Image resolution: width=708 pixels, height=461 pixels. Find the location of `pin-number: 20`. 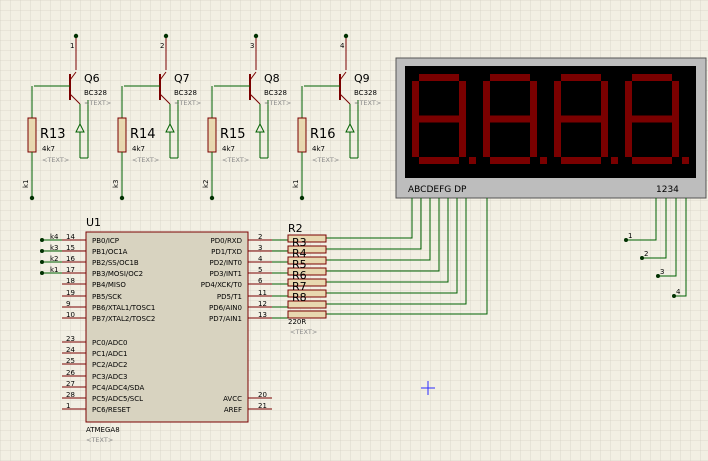

pin-number: 20 is located at coordinates (262, 395).